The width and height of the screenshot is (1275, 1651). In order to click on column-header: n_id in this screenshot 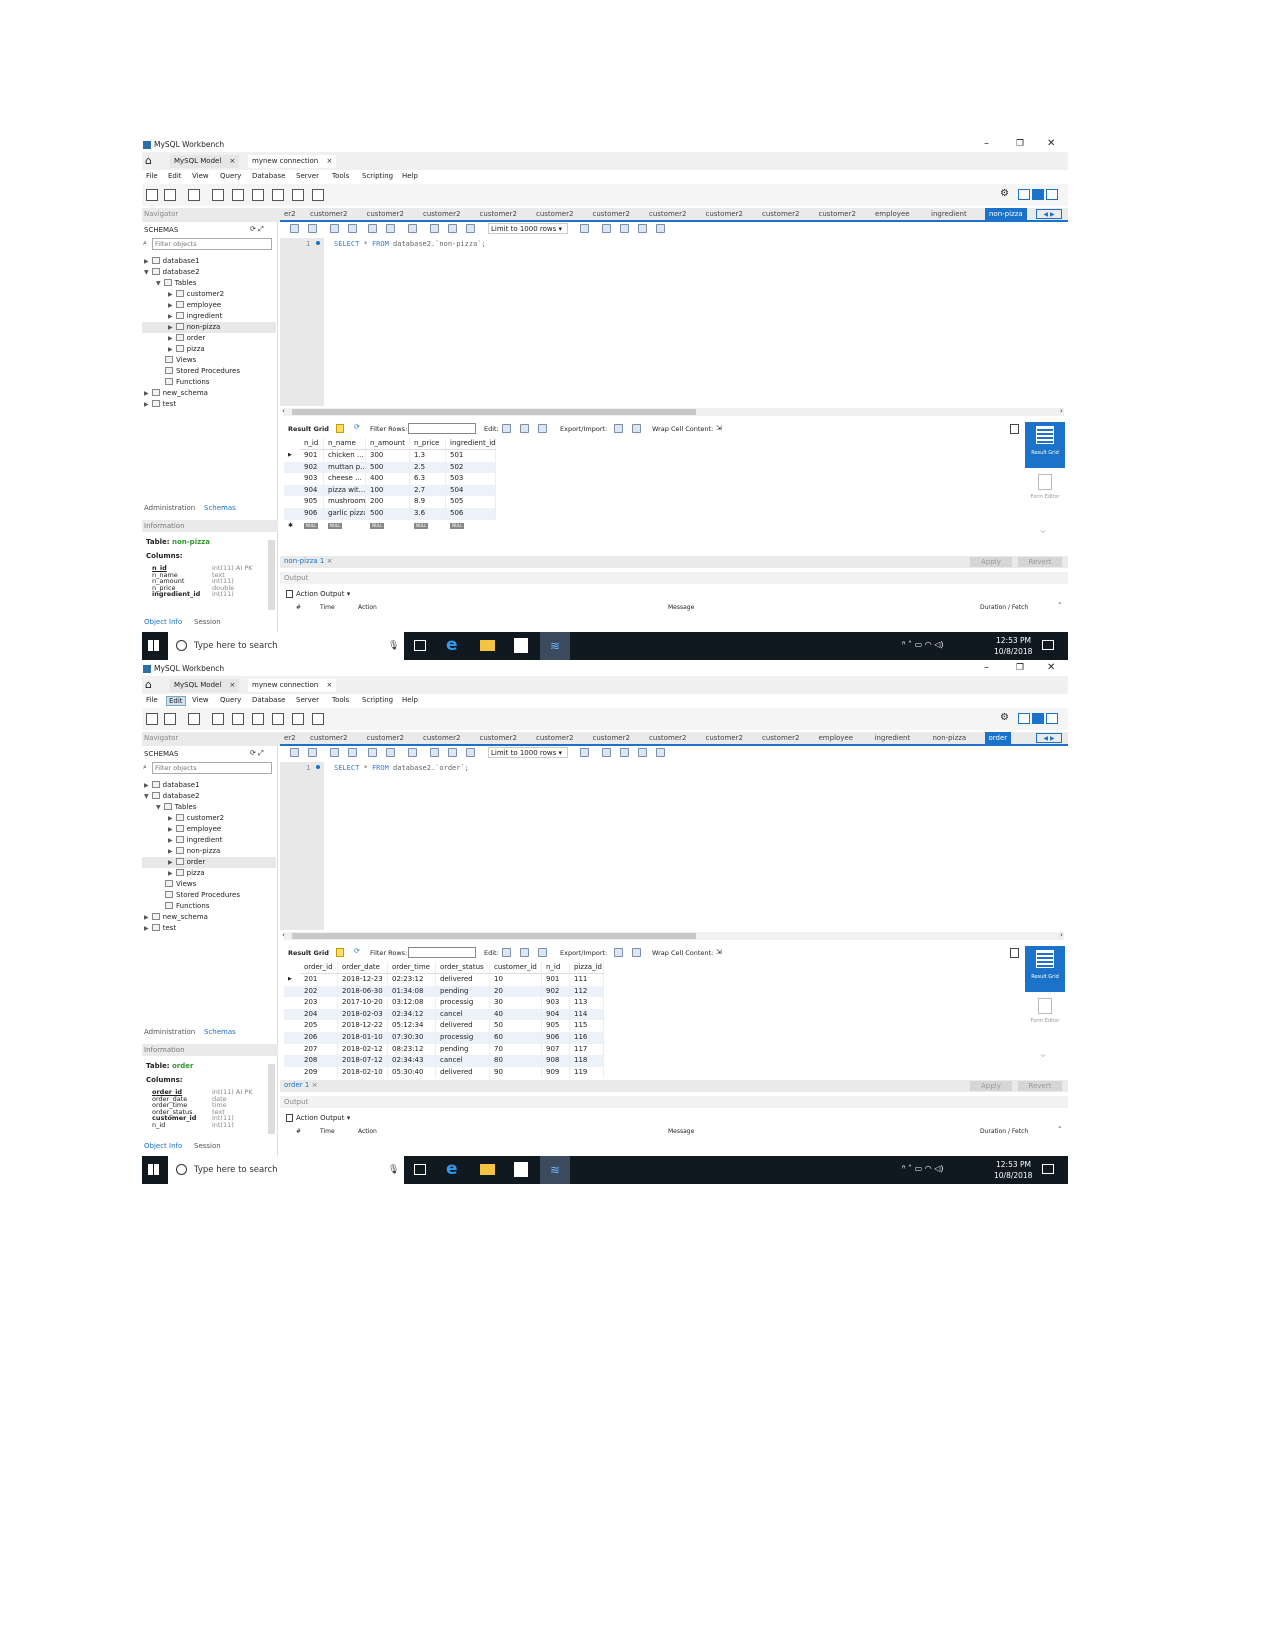, I will do `click(556, 968)`.